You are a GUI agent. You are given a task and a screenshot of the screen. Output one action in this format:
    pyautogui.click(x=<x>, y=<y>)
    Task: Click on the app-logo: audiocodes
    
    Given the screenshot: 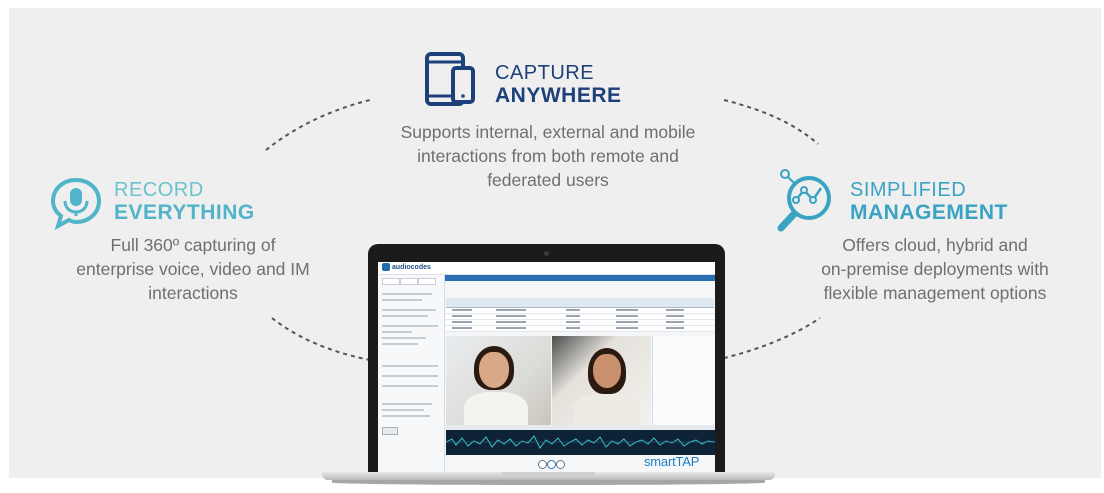 What is the action you would take?
    pyautogui.click(x=406, y=267)
    